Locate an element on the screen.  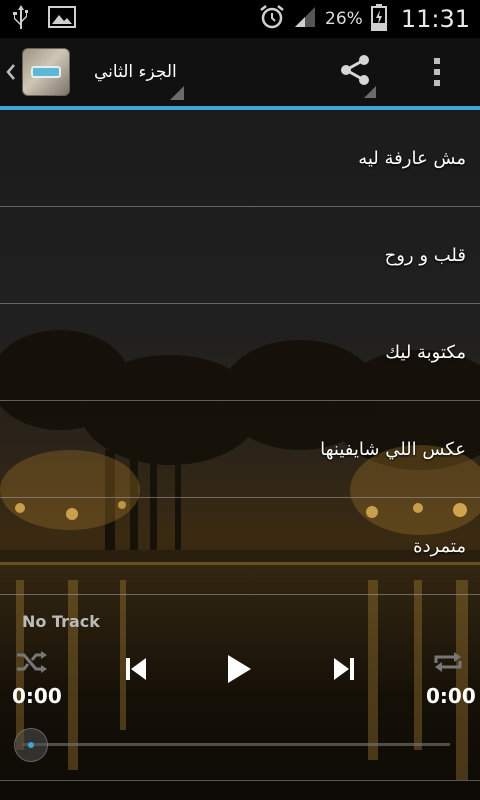
next-button is located at coordinates (344, 671).